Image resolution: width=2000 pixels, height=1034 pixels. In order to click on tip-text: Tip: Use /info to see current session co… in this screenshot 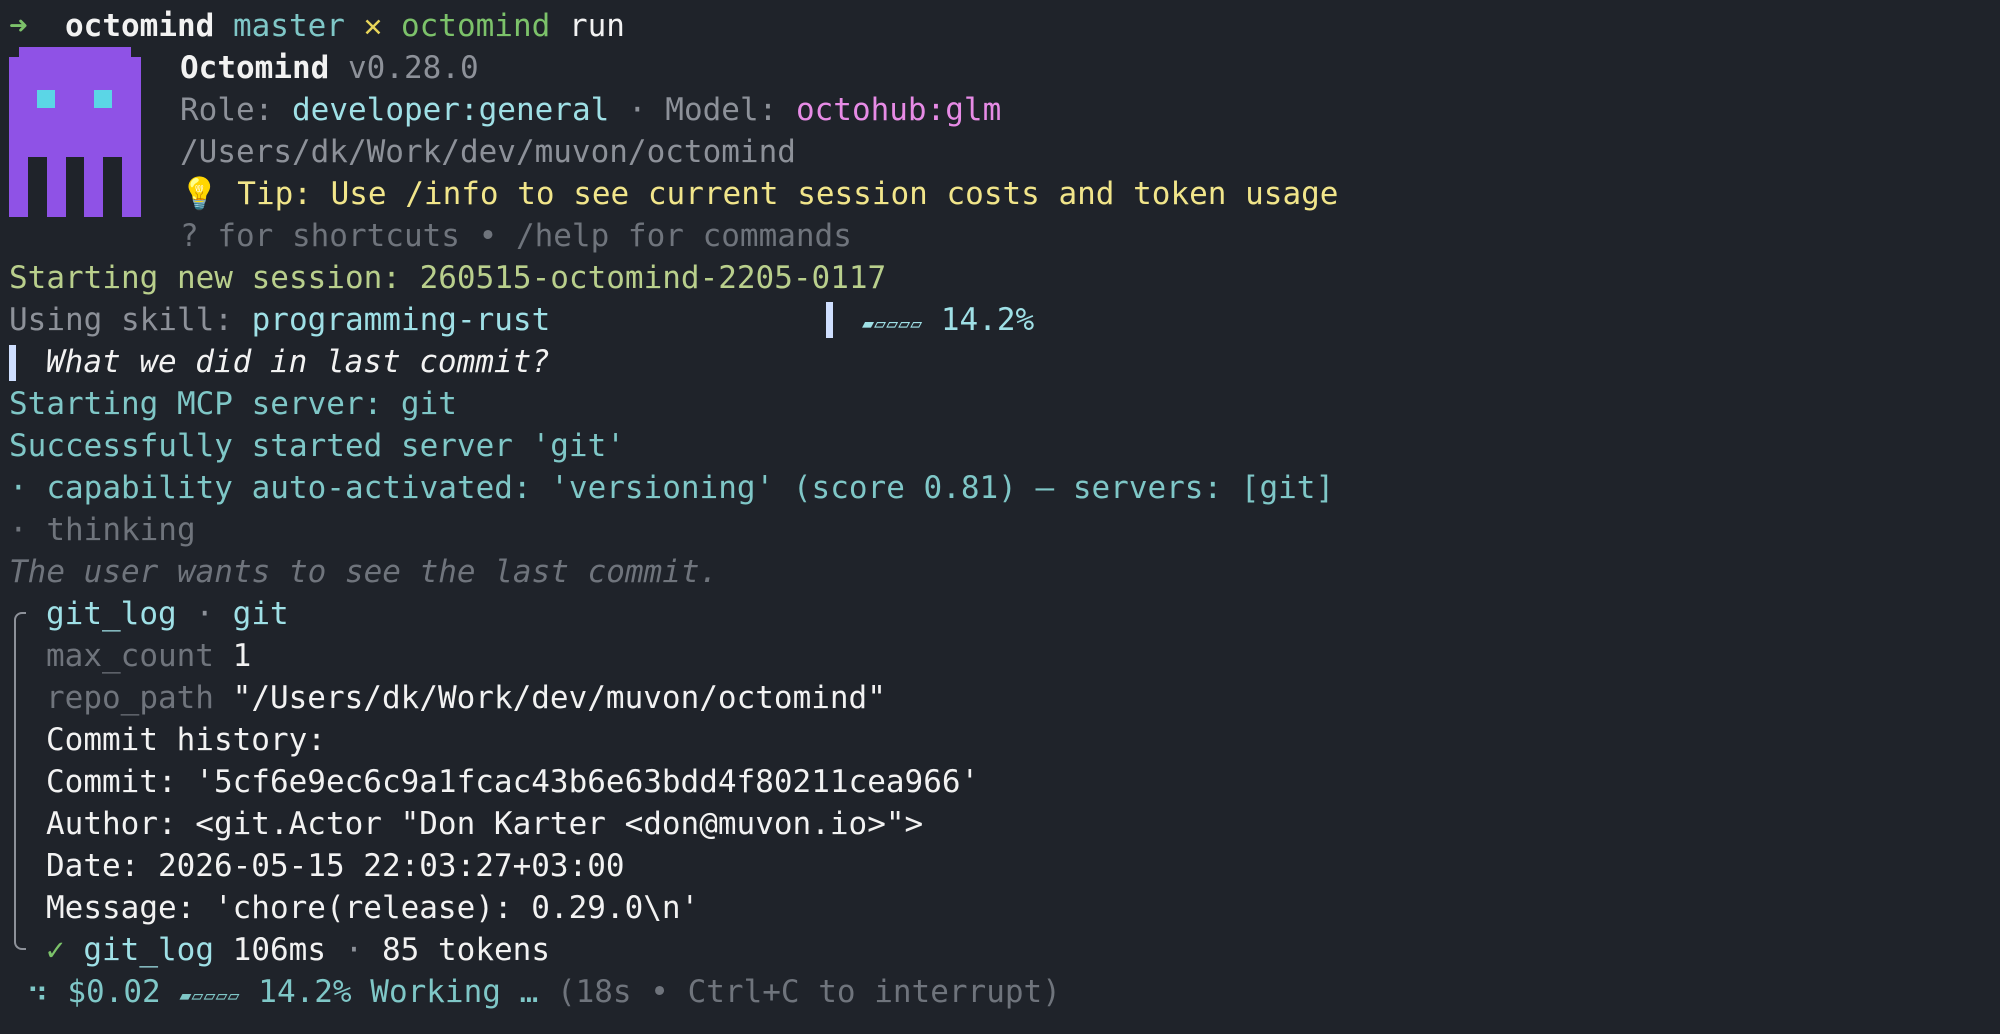, I will do `click(788, 194)`.